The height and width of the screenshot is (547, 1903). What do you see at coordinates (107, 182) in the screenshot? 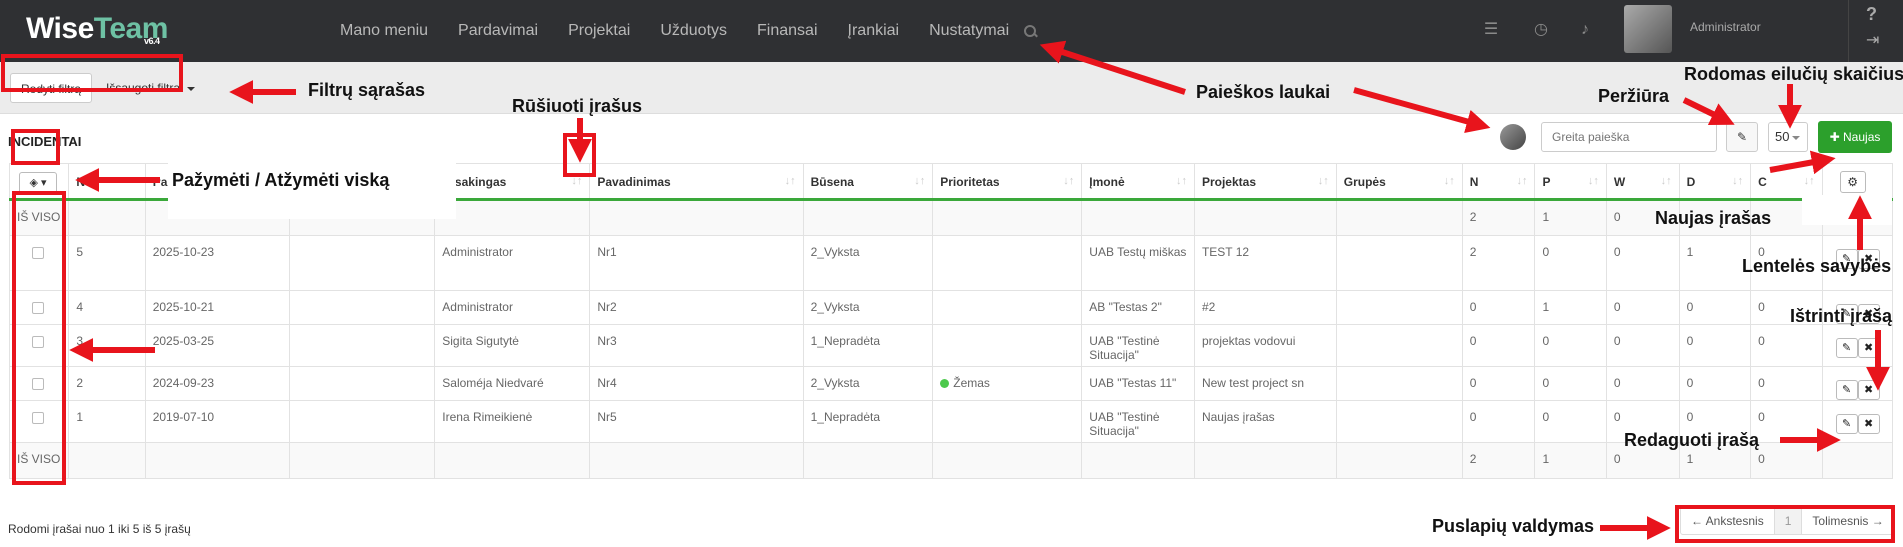
I see `col-id: N` at bounding box center [107, 182].